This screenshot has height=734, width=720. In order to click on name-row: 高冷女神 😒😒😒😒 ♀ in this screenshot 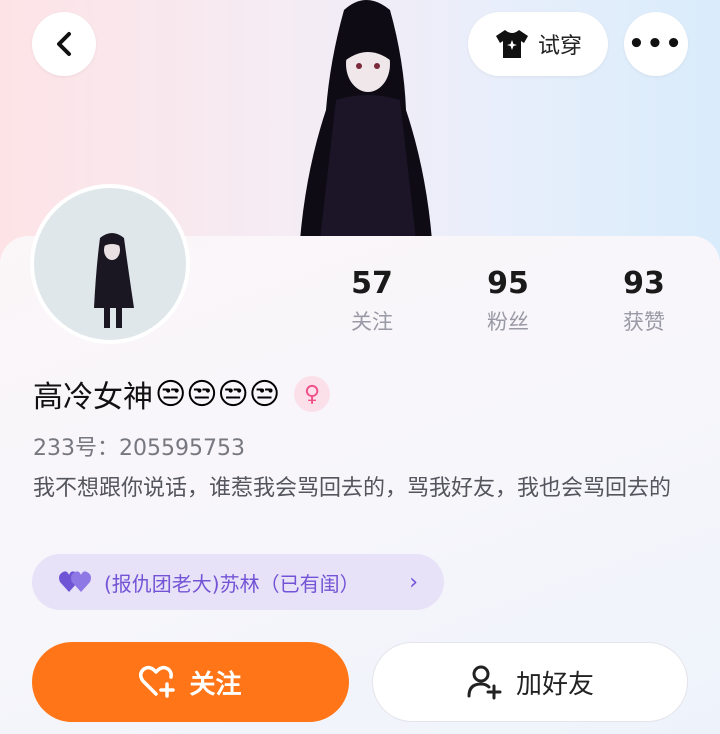, I will do `click(182, 394)`.